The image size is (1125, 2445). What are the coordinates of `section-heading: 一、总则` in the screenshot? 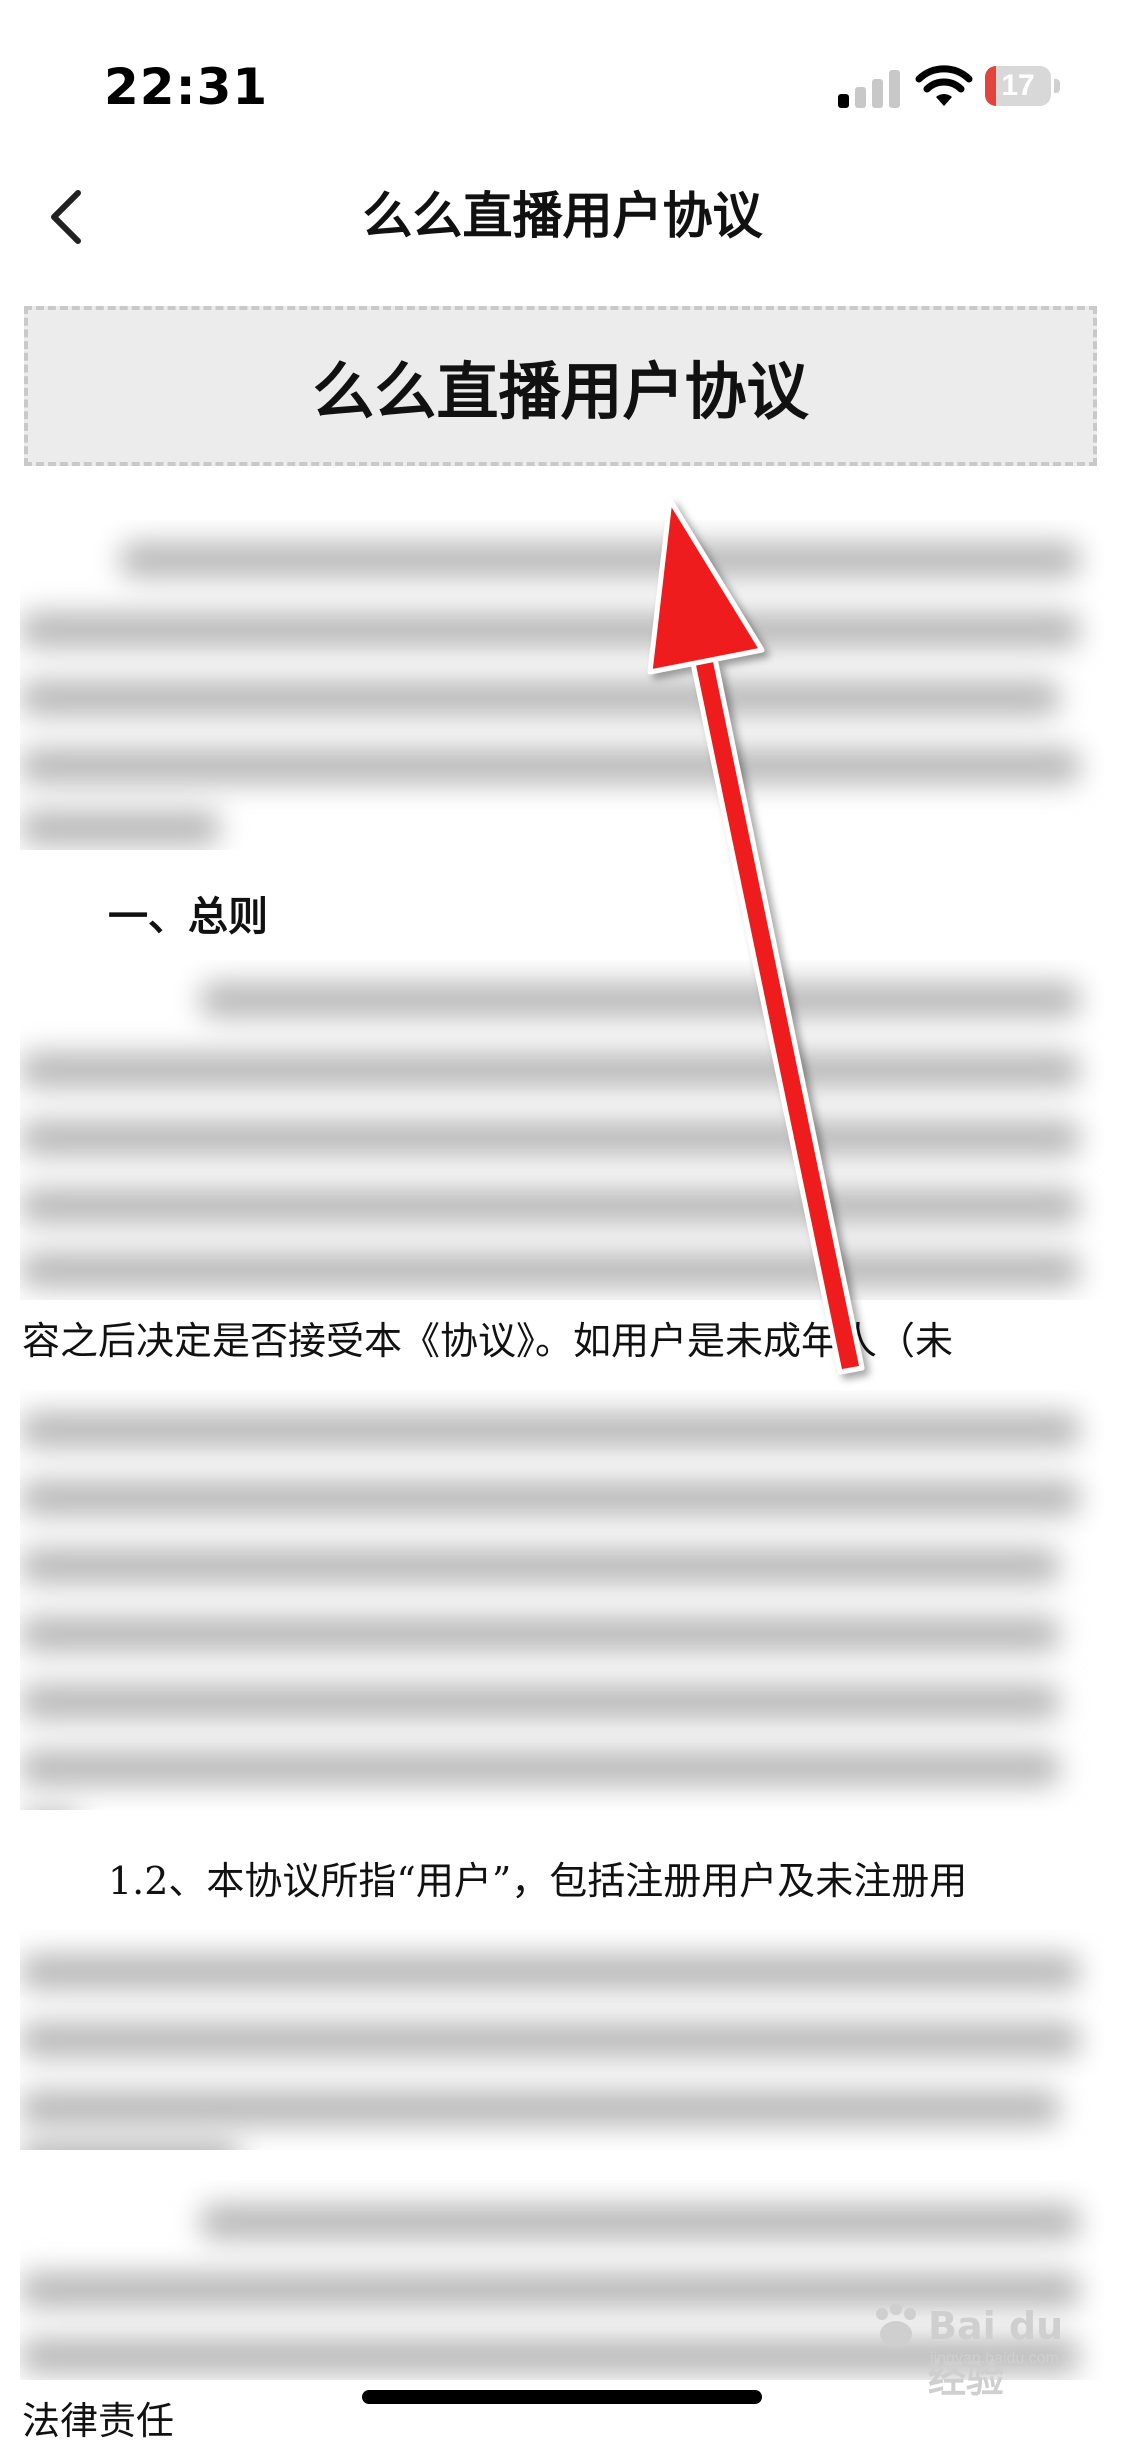 It's located at (188, 917).